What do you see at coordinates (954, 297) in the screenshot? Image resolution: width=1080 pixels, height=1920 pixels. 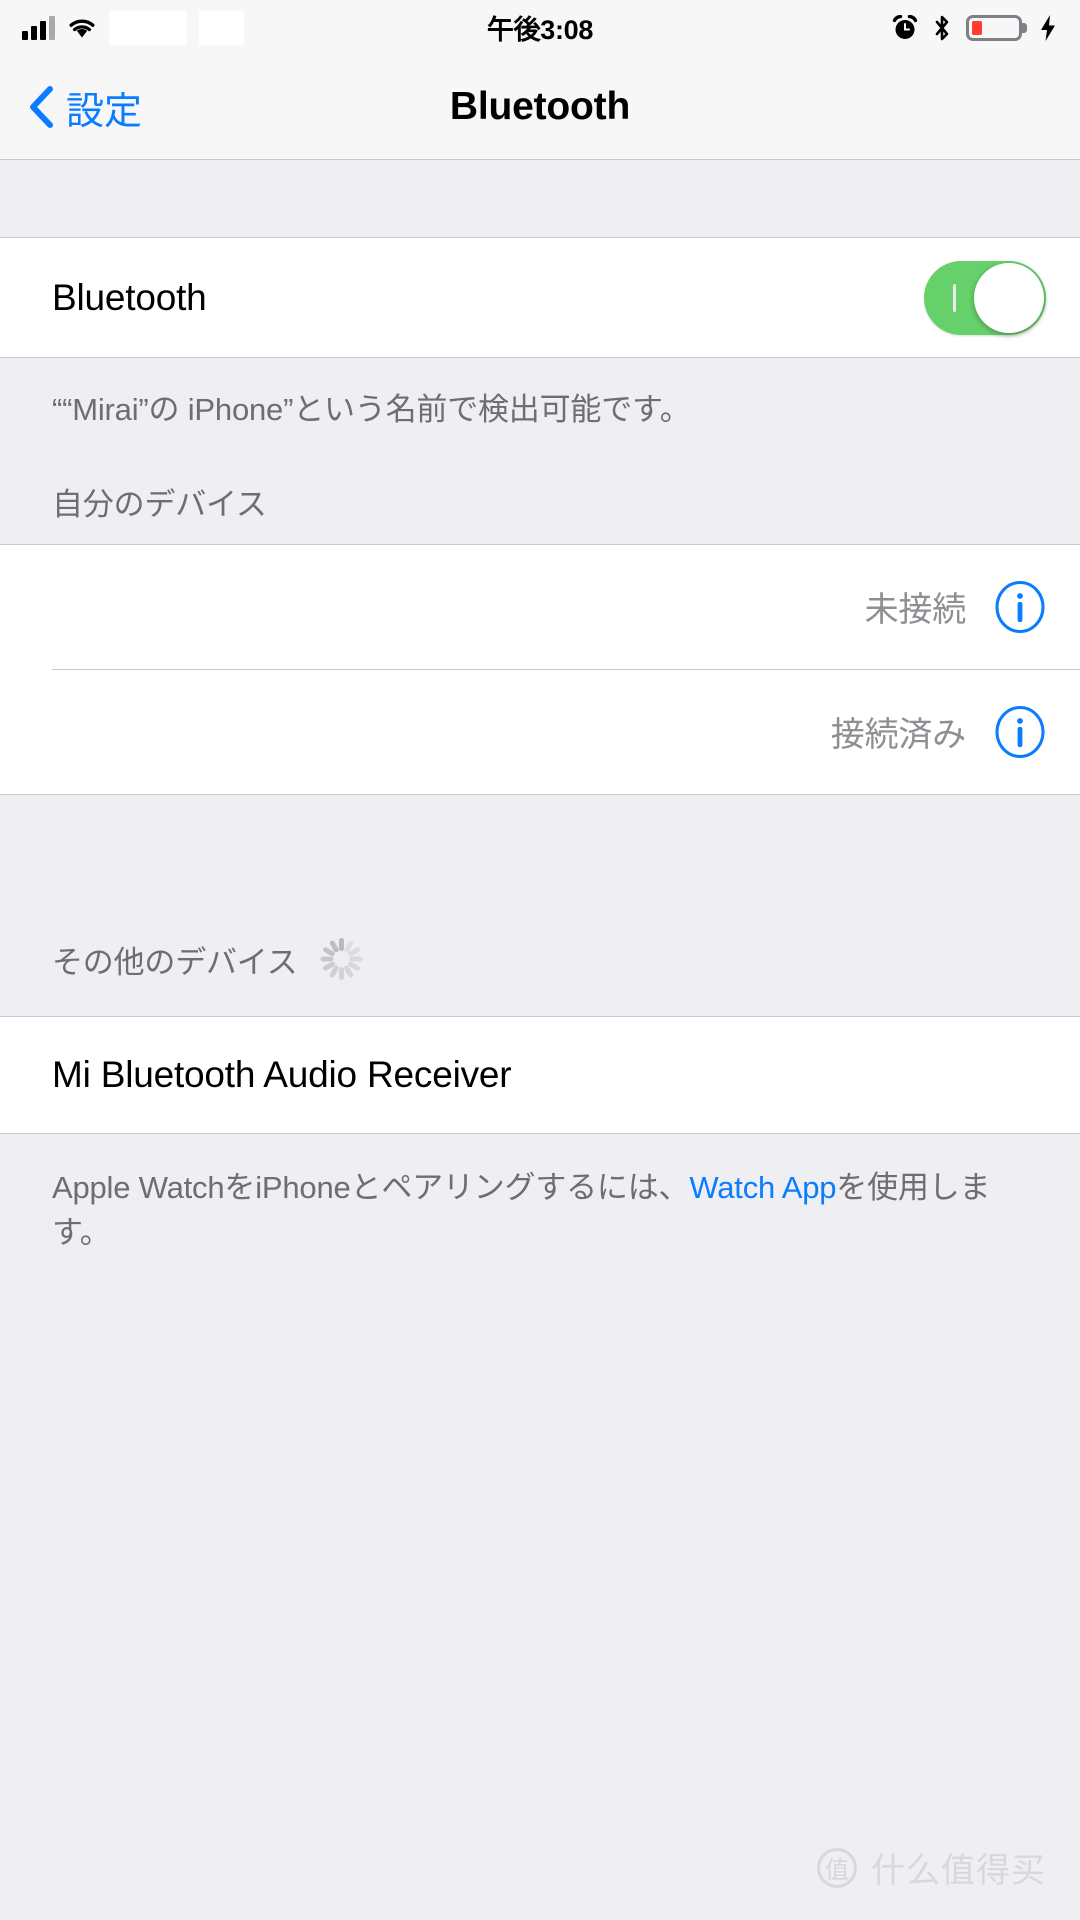 I see `toggle-on-tick` at bounding box center [954, 297].